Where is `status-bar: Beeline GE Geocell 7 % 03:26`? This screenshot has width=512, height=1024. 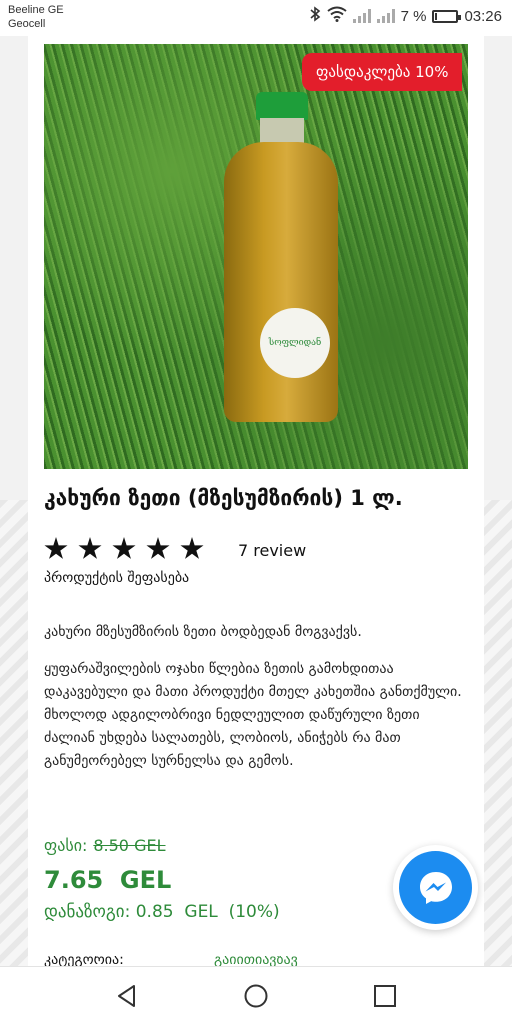
status-bar: Beeline GE Geocell 7 % 03:26 is located at coordinates (256, 18).